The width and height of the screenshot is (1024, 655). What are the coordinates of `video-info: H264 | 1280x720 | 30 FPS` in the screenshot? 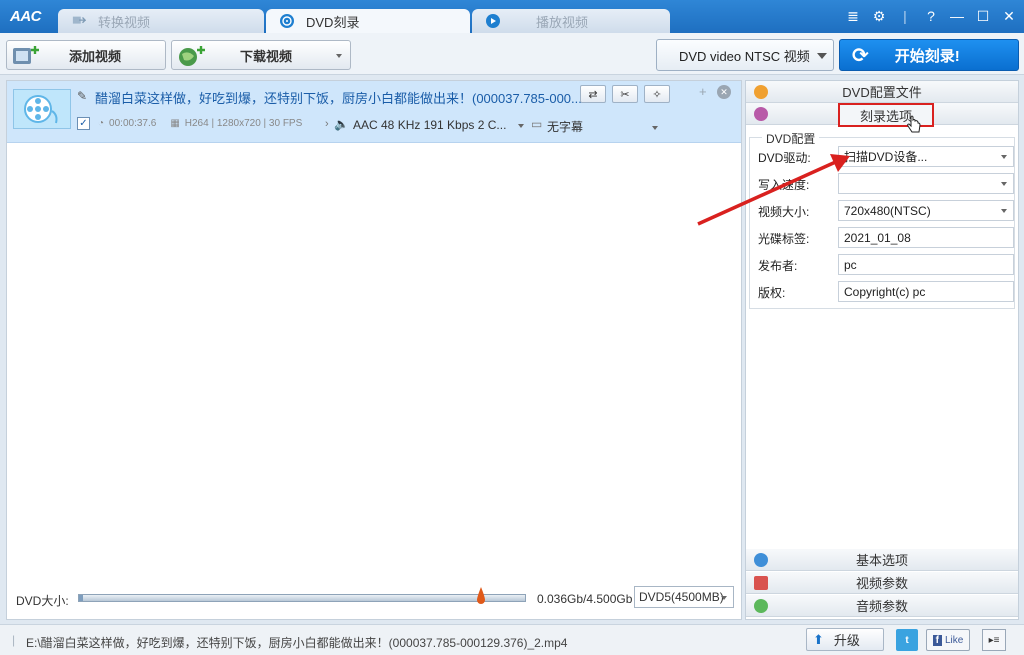 It's located at (243, 123).